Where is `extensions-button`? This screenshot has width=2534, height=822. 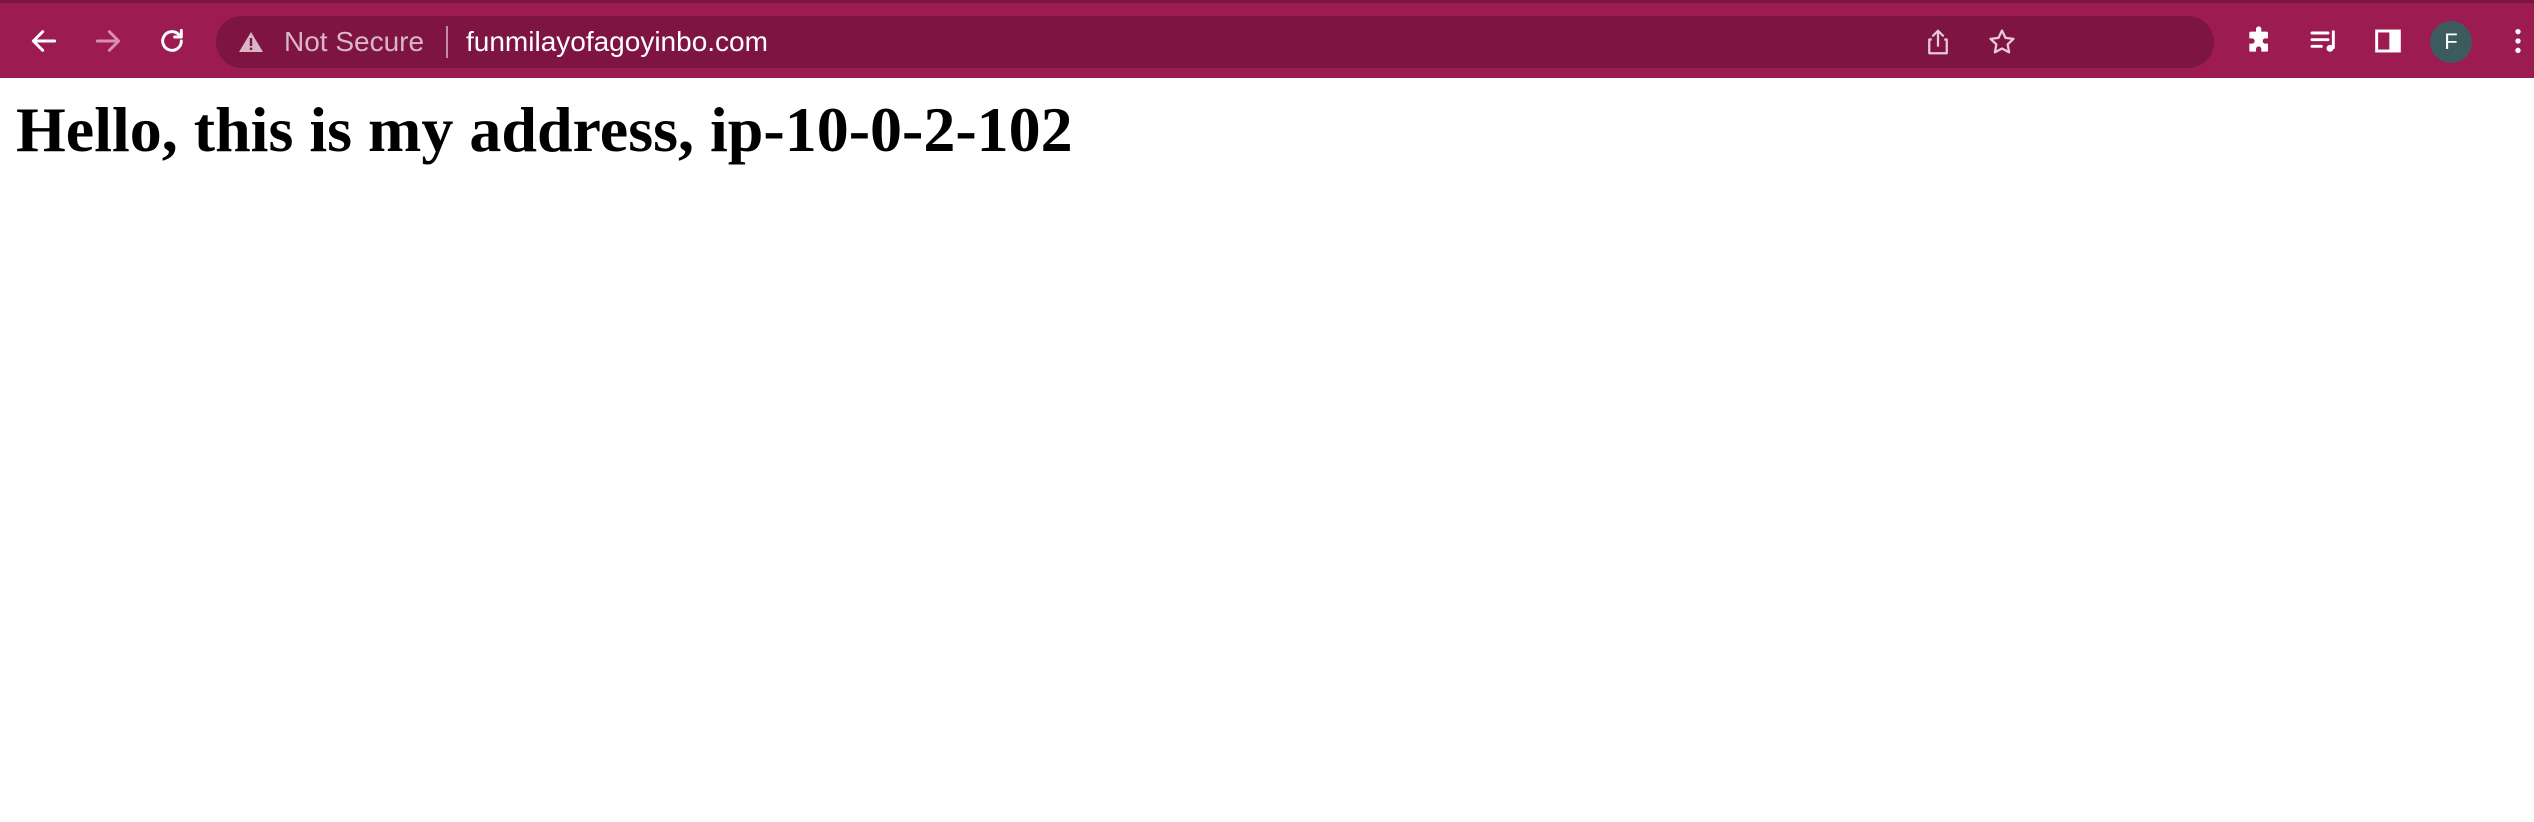
extensions-button is located at coordinates (2260, 41).